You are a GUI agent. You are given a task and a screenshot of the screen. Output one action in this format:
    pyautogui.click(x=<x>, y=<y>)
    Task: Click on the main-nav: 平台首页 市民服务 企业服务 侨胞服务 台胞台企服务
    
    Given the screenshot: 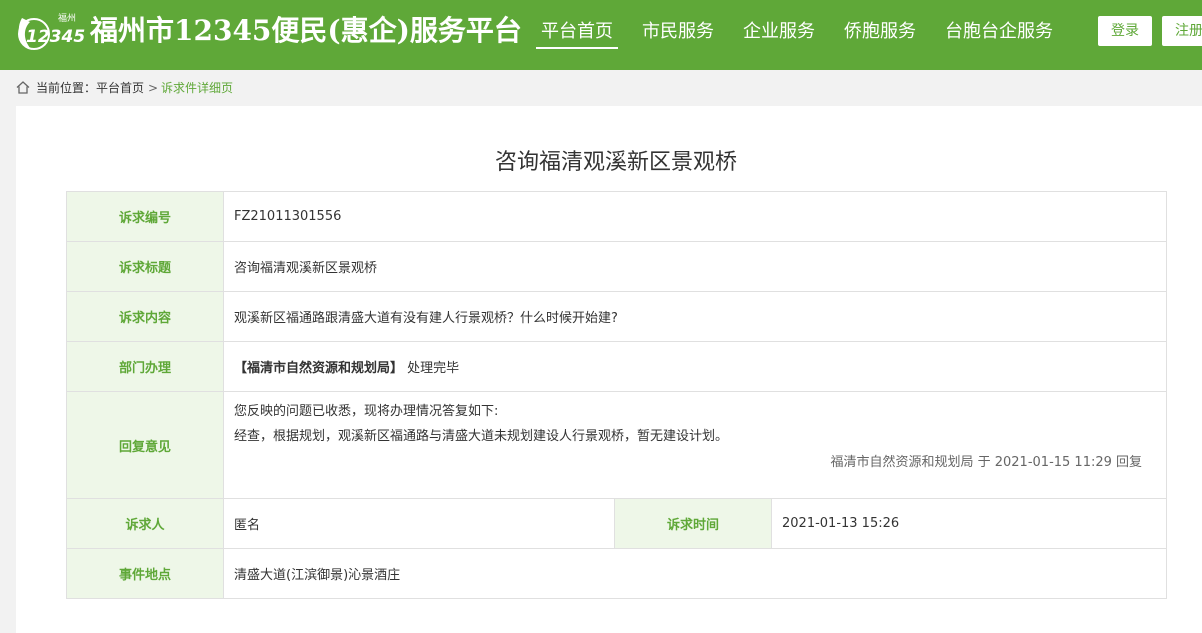 What is the action you would take?
    pyautogui.click(x=806, y=33)
    